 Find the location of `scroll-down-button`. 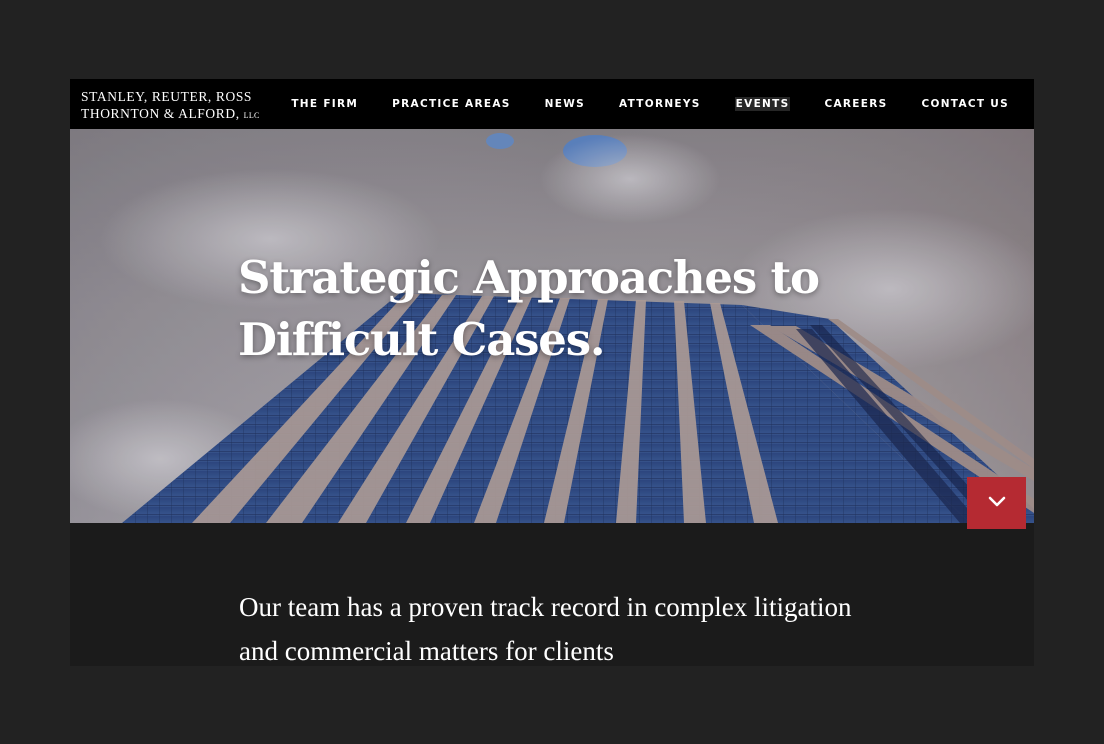

scroll-down-button is located at coordinates (996, 503).